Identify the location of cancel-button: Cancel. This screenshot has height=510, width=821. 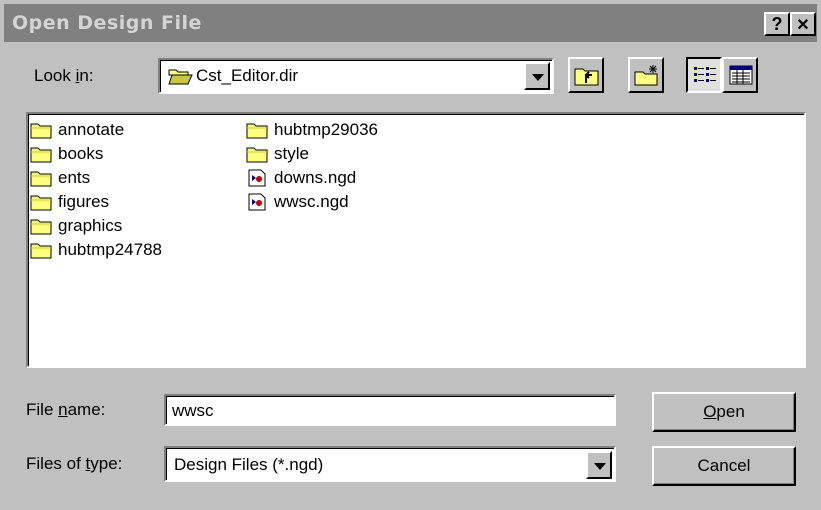
(724, 466).